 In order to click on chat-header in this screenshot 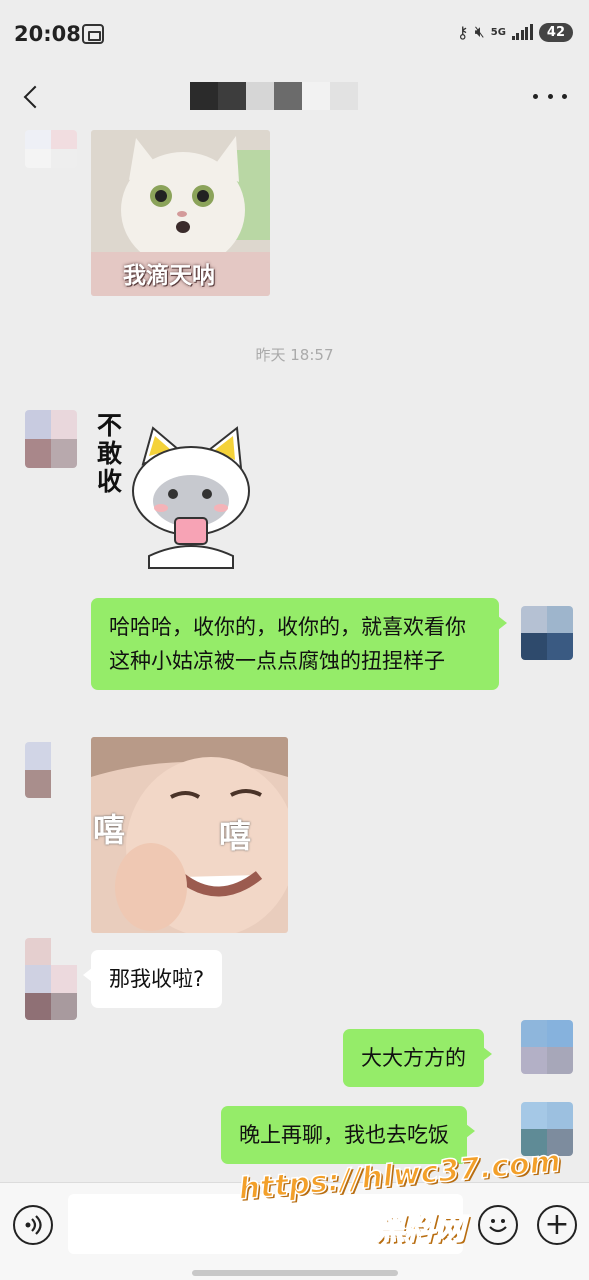, I will do `click(294, 98)`.